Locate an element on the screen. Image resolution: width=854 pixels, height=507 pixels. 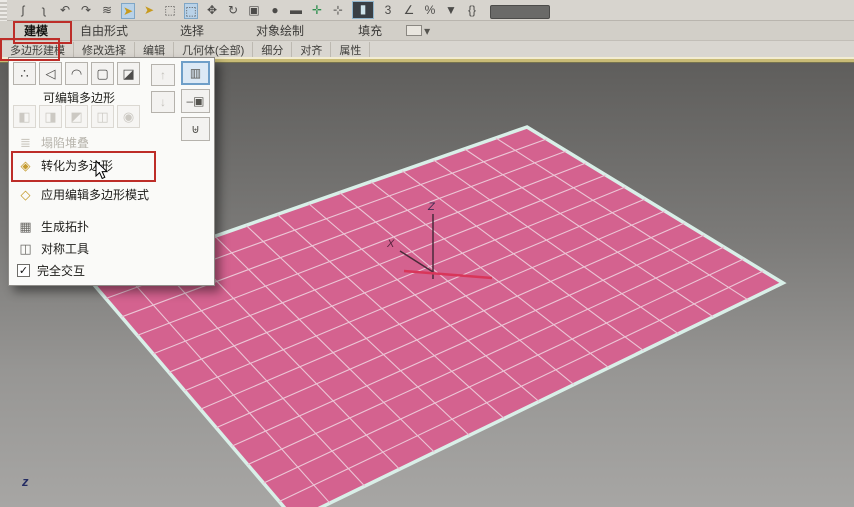
ribbon-options-button: ▾ is located at coordinates (418, 31).